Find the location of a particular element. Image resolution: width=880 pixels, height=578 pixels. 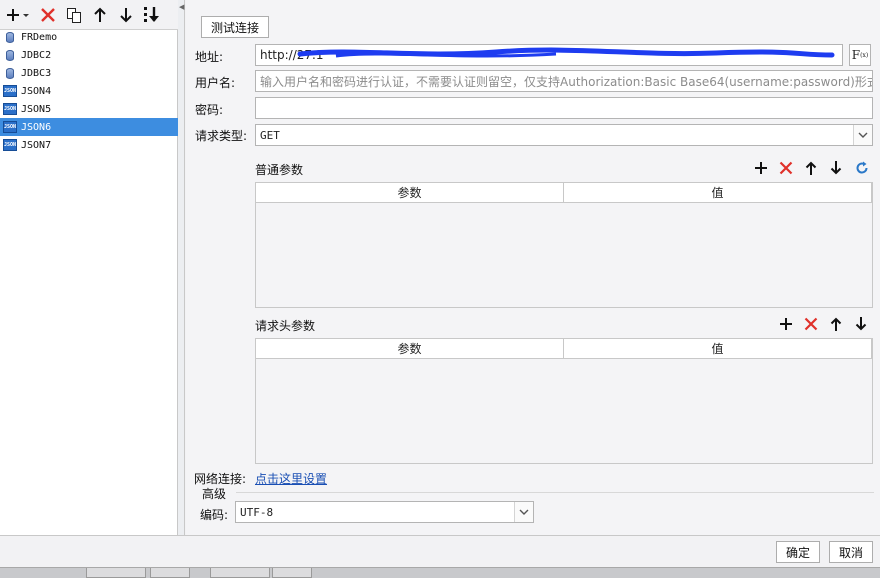

param-move-up-button is located at coordinates (811, 168).